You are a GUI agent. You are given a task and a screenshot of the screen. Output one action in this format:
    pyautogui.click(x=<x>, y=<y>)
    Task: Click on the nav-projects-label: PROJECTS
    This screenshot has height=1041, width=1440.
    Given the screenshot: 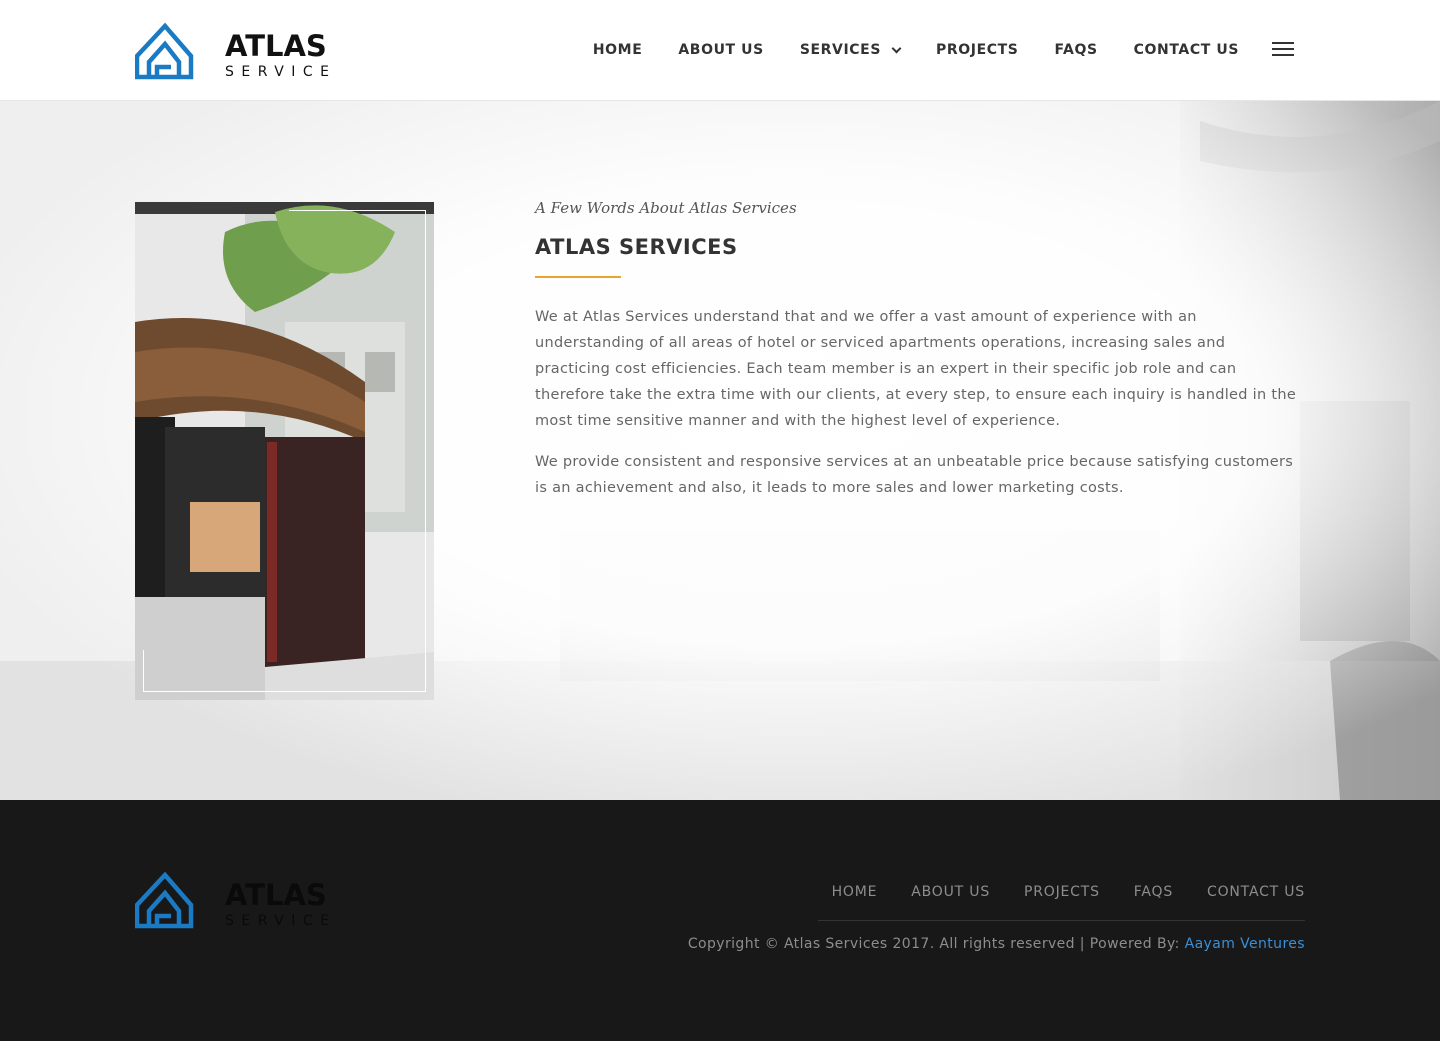 What is the action you would take?
    pyautogui.click(x=977, y=50)
    